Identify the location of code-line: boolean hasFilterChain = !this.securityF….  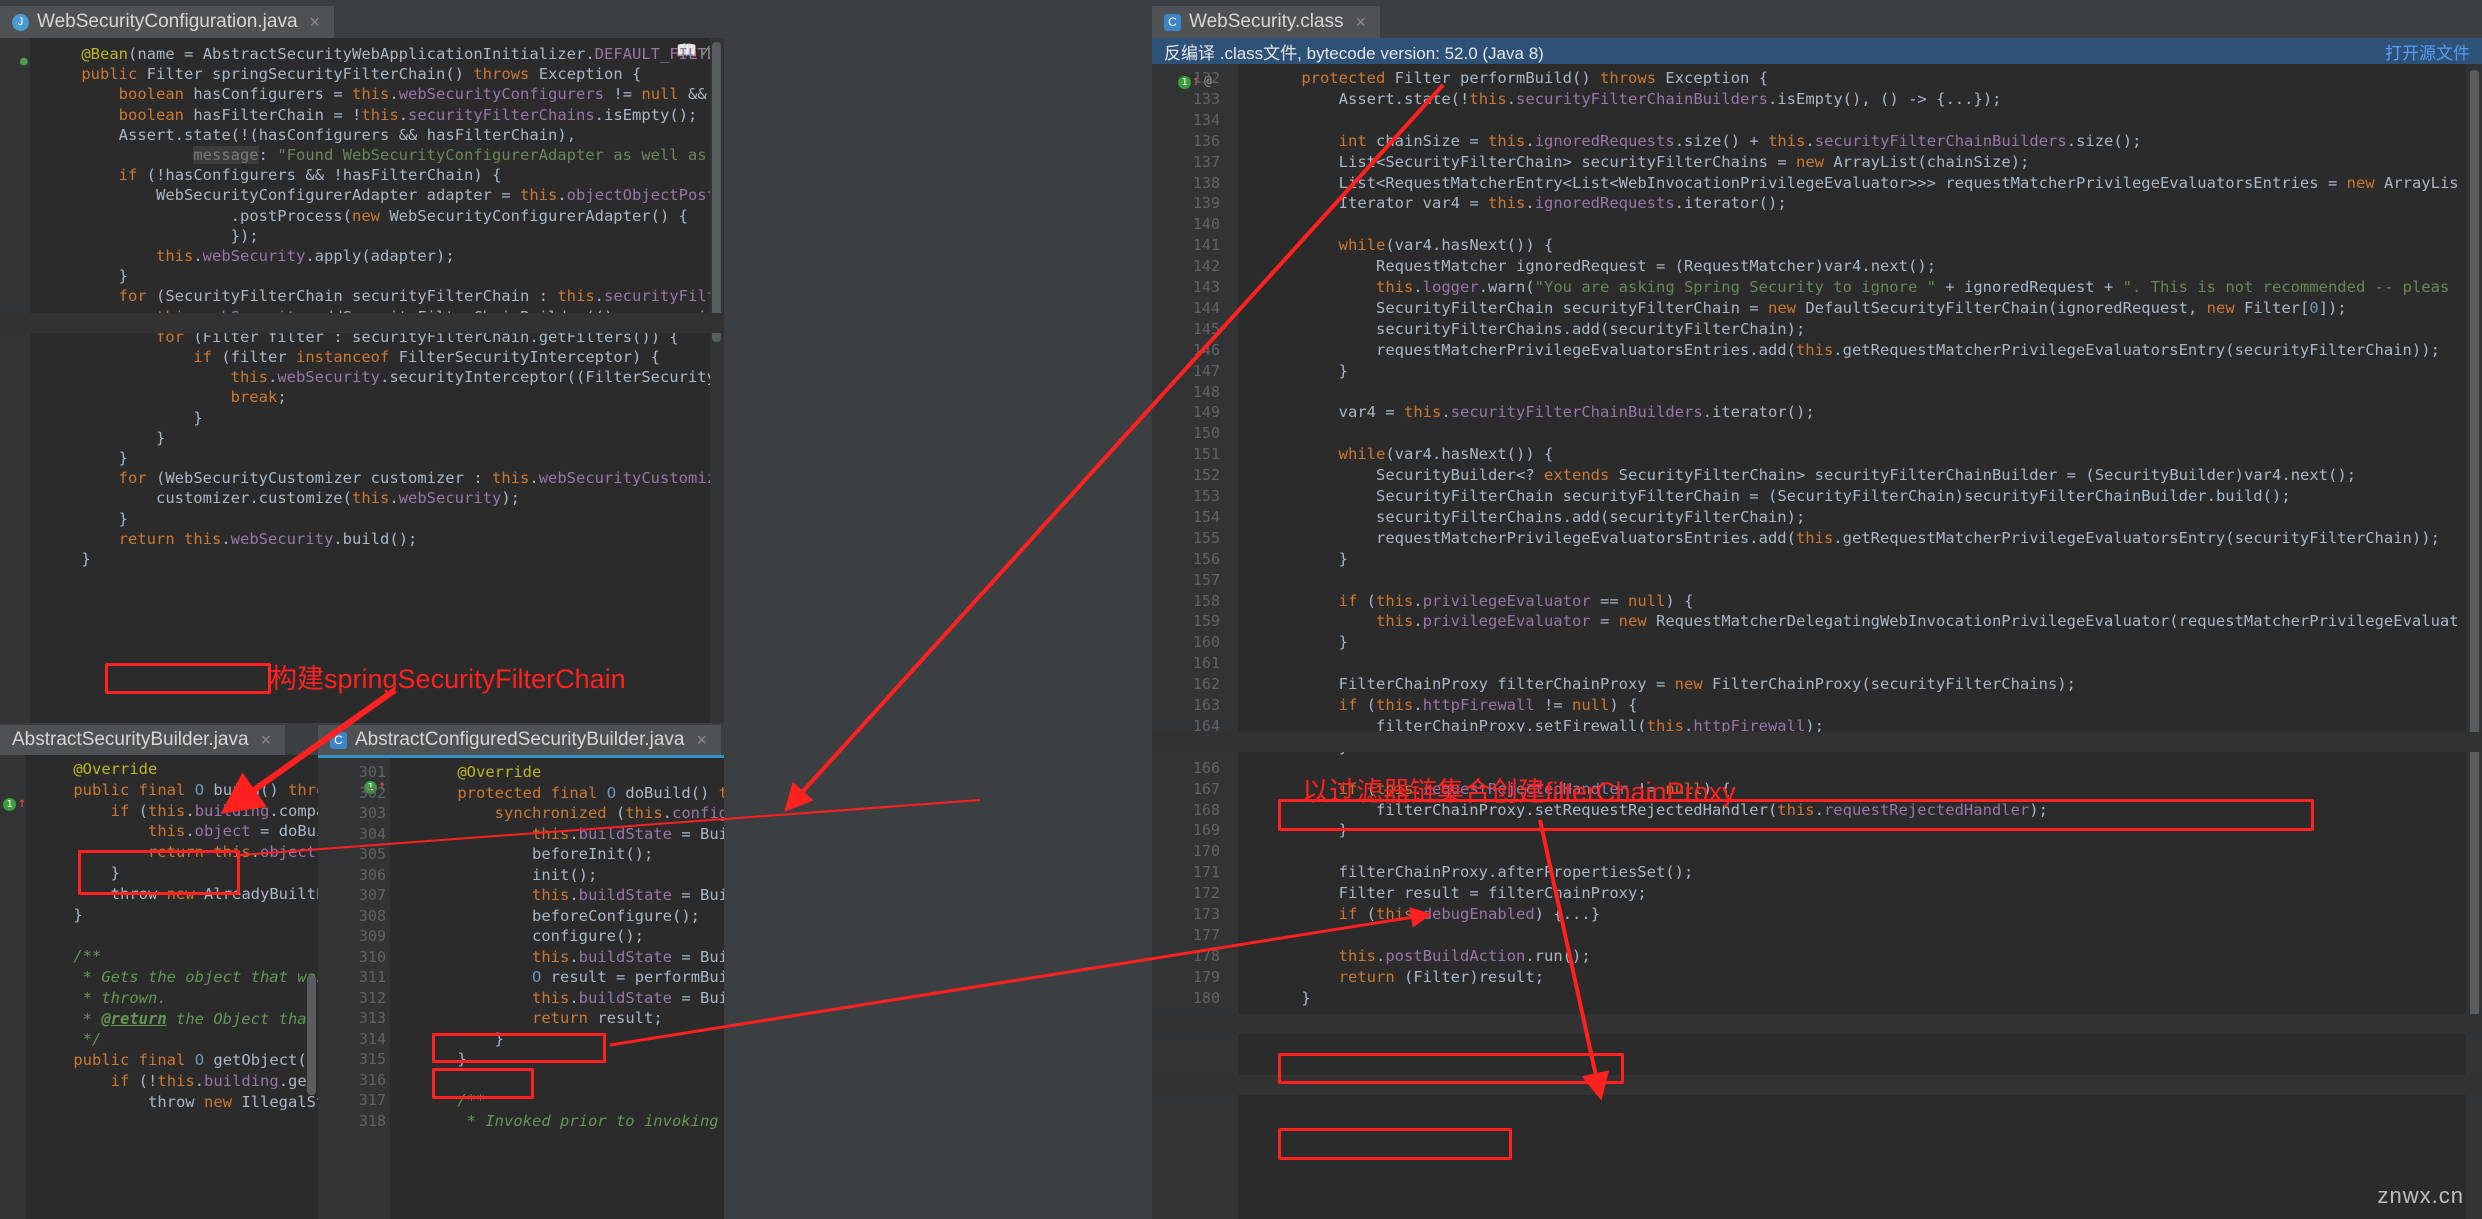
(408, 114).